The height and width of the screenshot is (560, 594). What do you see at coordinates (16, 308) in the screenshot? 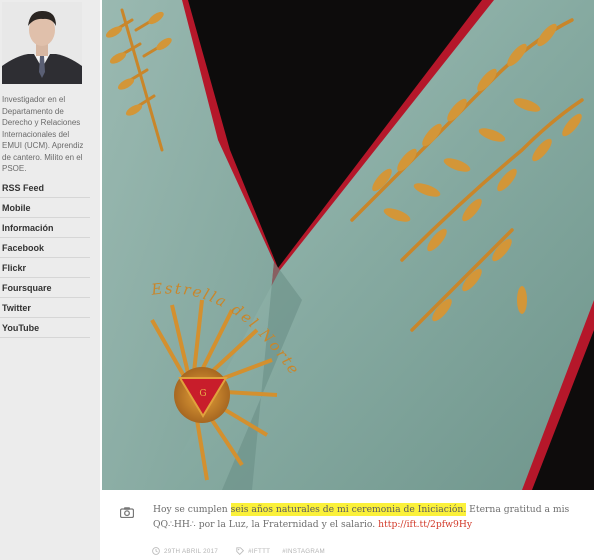
I see `sidebar-item-label: Twitter` at bounding box center [16, 308].